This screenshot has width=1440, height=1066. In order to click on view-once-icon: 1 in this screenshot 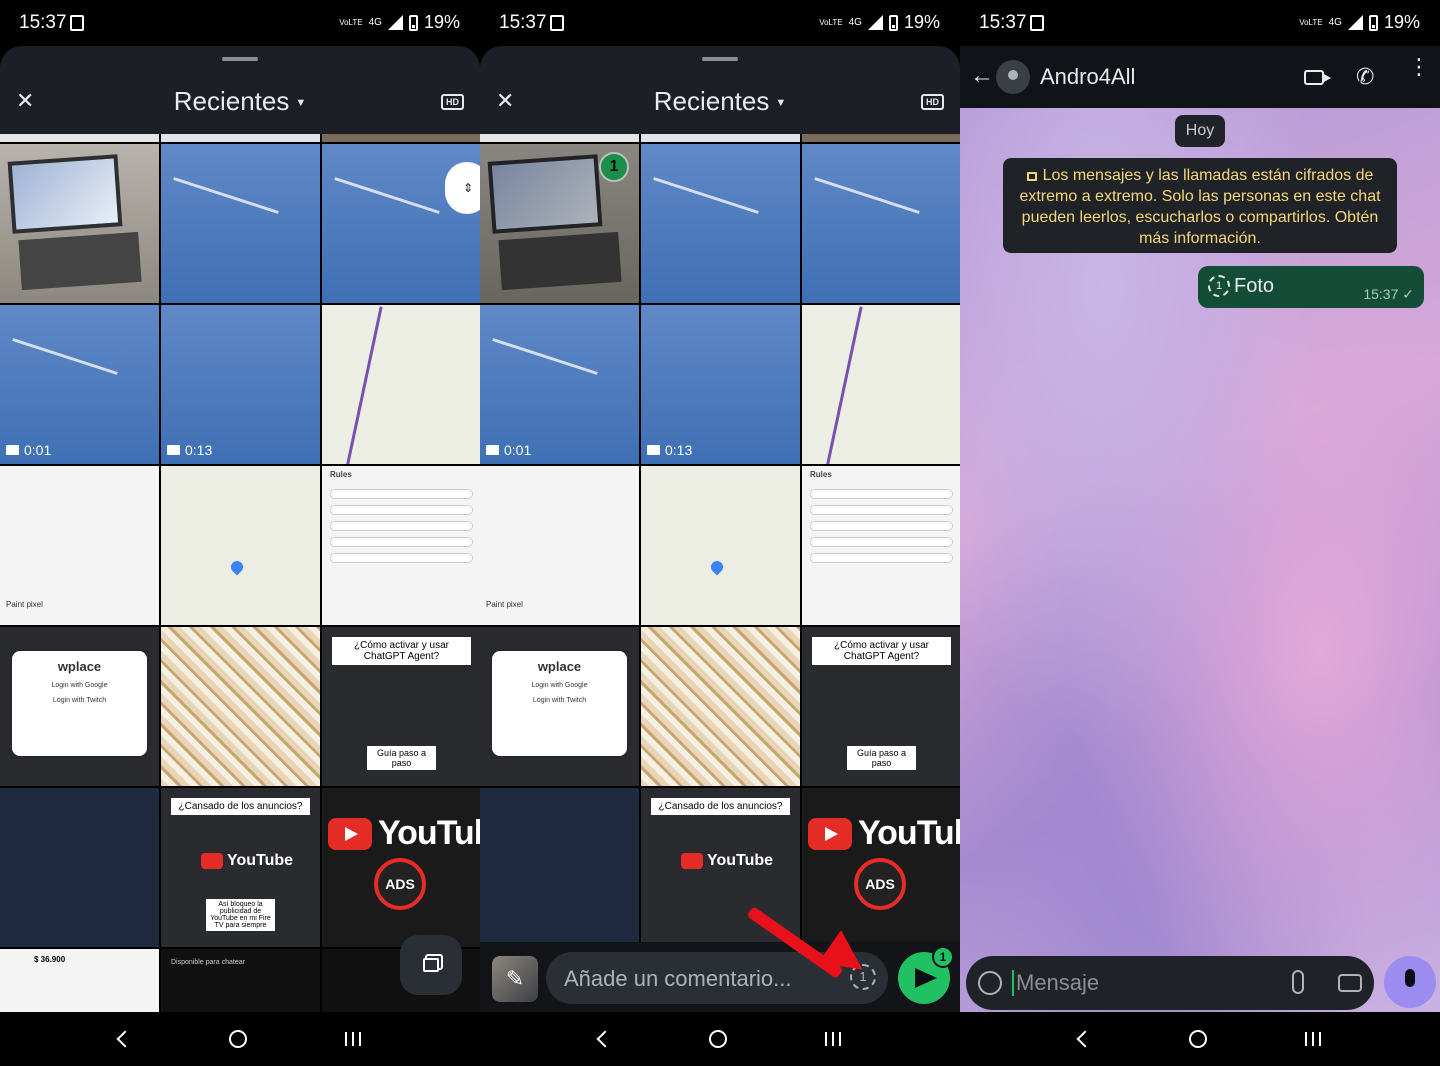, I will do `click(1219, 286)`.